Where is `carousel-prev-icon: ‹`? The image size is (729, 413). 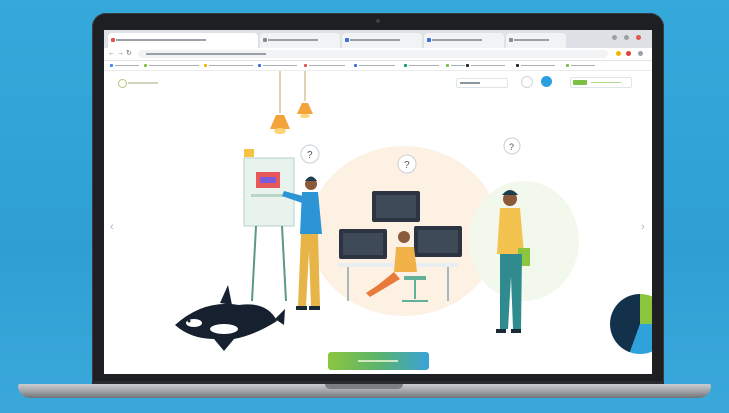
carousel-prev-icon: ‹ is located at coordinates (112, 227).